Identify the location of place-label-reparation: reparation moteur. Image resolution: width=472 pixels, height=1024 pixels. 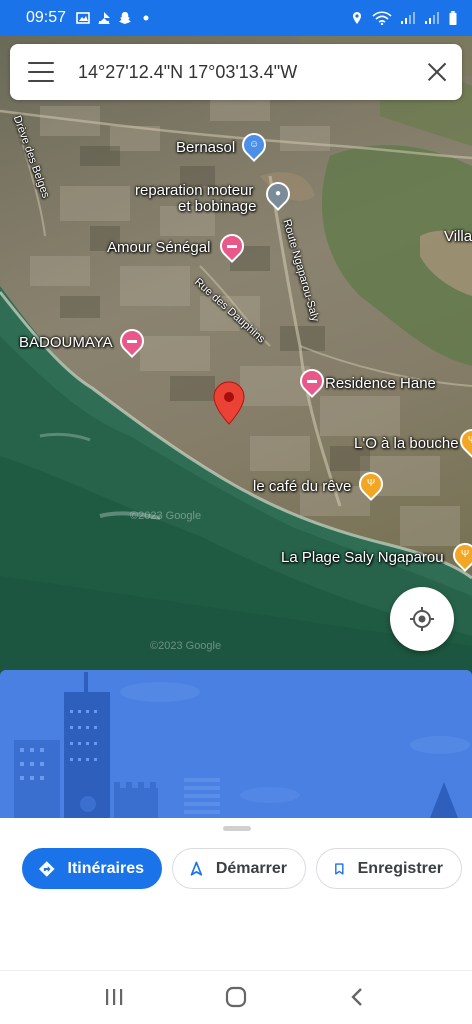
(194, 190).